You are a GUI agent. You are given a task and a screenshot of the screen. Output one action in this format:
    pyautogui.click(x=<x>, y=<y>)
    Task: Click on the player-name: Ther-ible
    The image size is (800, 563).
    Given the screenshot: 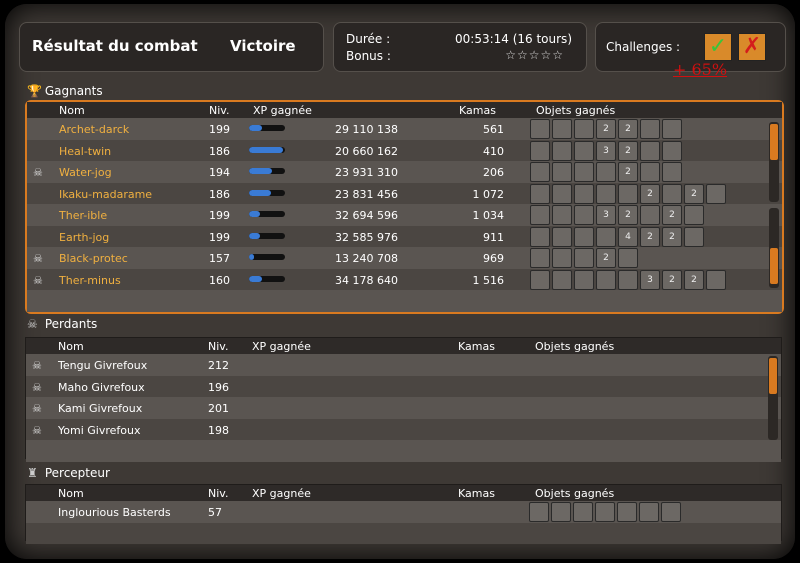 What is the action you would take?
    pyautogui.click(x=83, y=215)
    